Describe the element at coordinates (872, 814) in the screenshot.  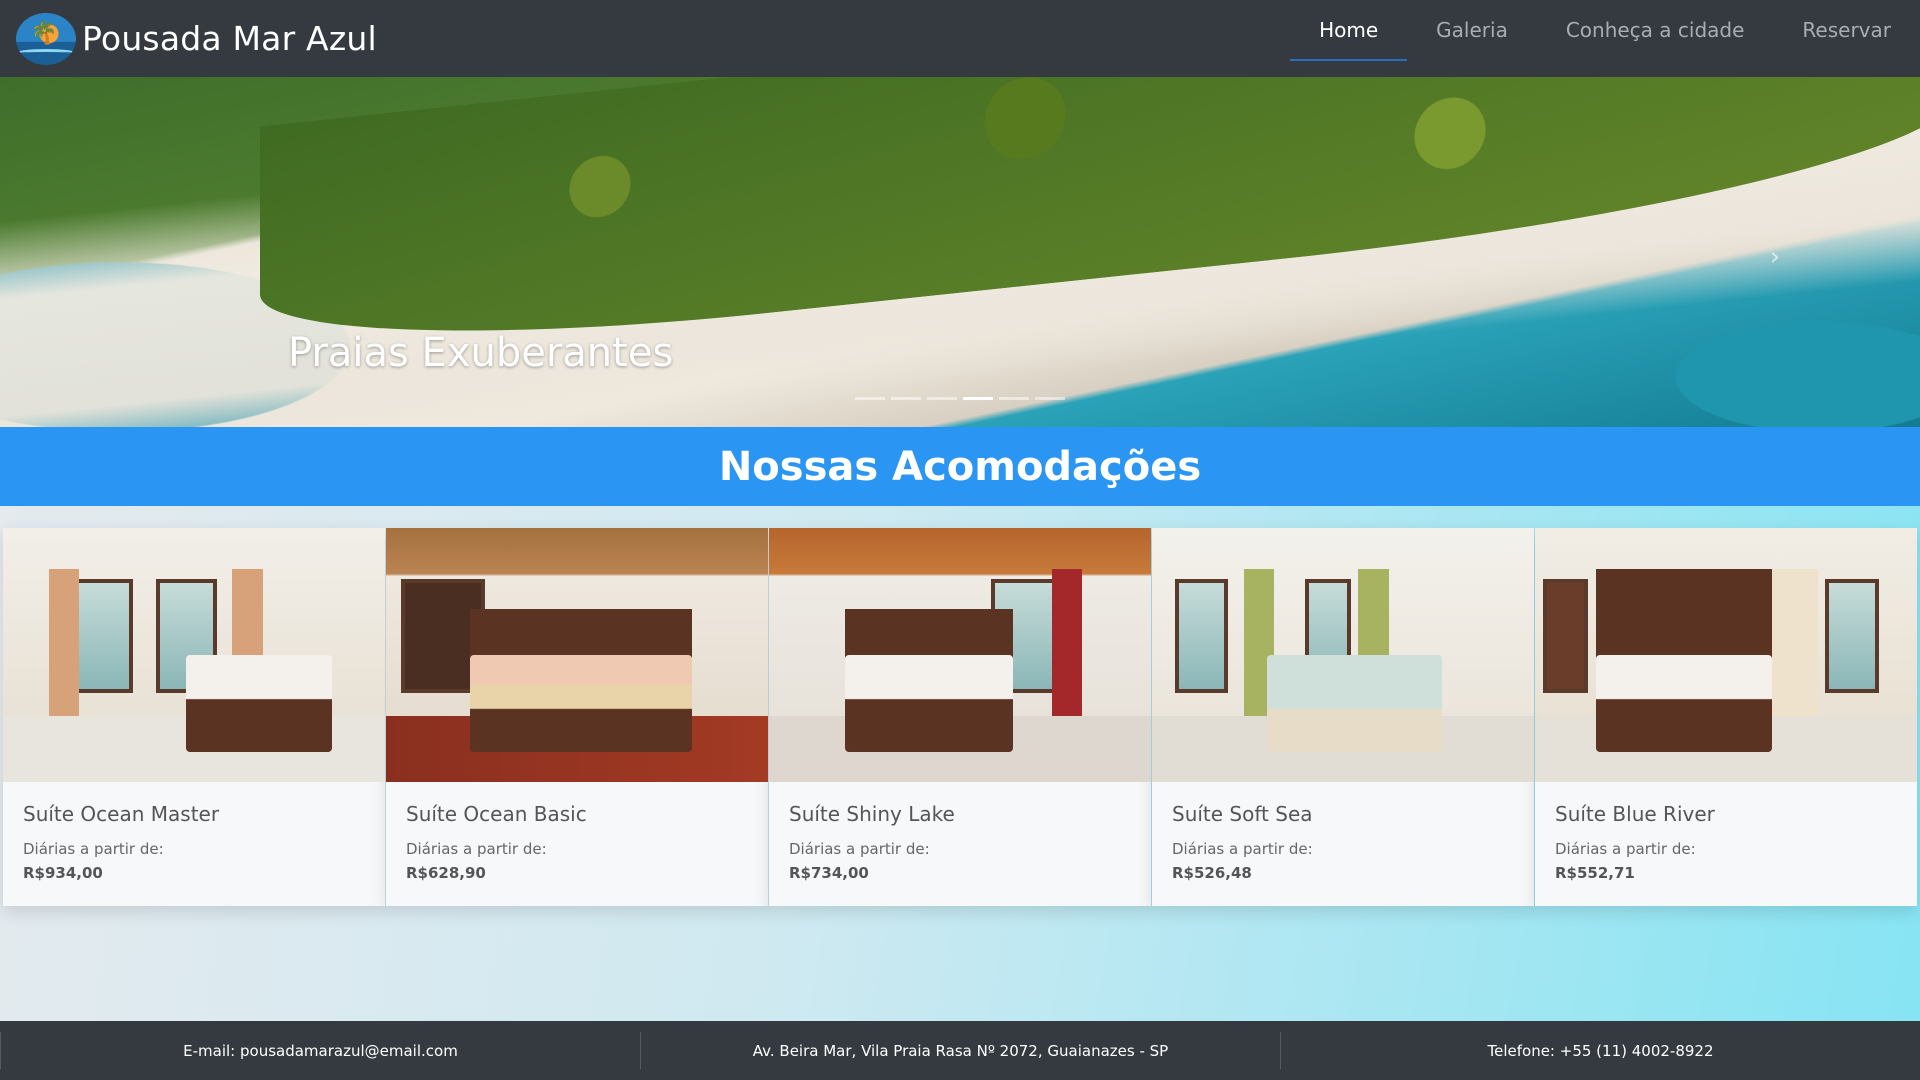
I see `room-name: Suíte Shiny Lake` at that location.